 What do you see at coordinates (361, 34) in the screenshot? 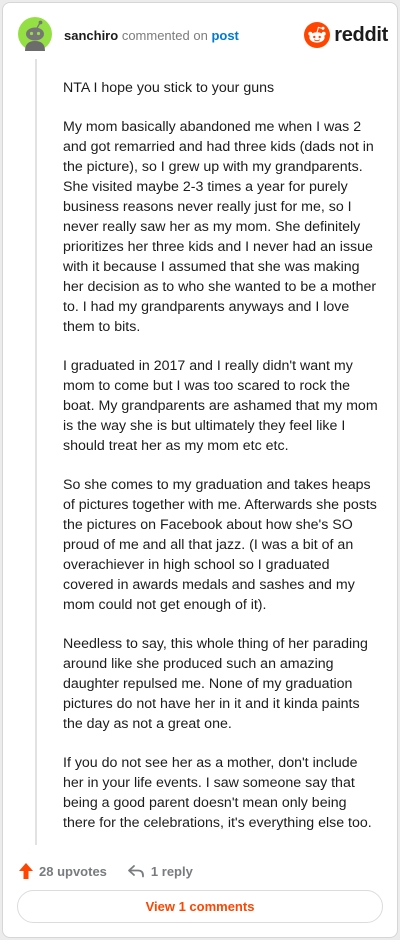
I see `brand-wordmark: reddit` at bounding box center [361, 34].